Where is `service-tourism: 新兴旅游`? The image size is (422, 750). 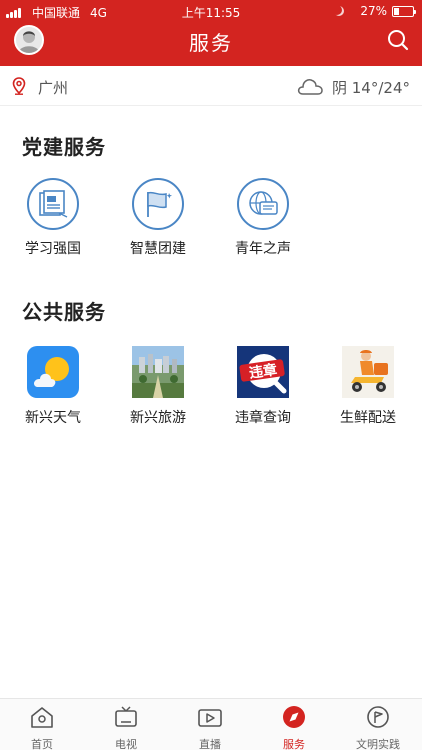
service-tourism: 新兴旅游 is located at coordinates (158, 386).